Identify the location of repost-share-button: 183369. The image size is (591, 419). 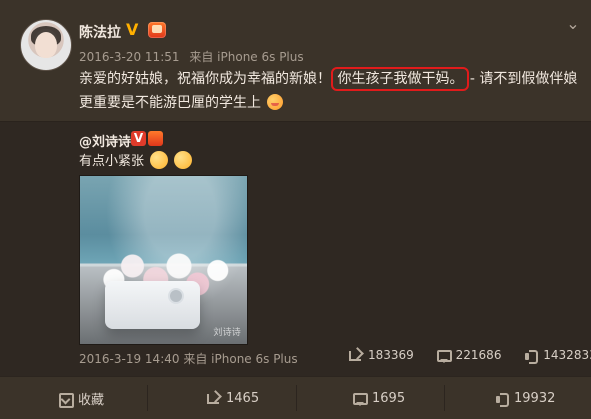
(381, 355).